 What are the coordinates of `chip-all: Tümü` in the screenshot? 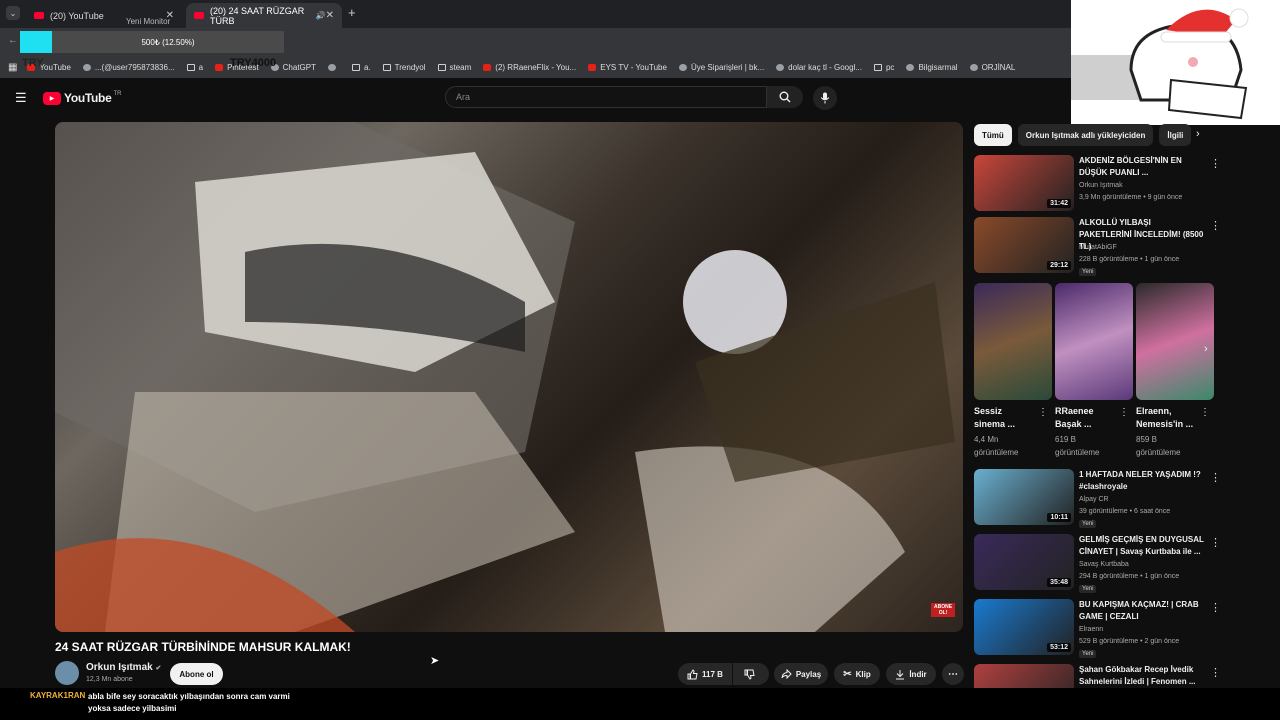 It's located at (993, 135).